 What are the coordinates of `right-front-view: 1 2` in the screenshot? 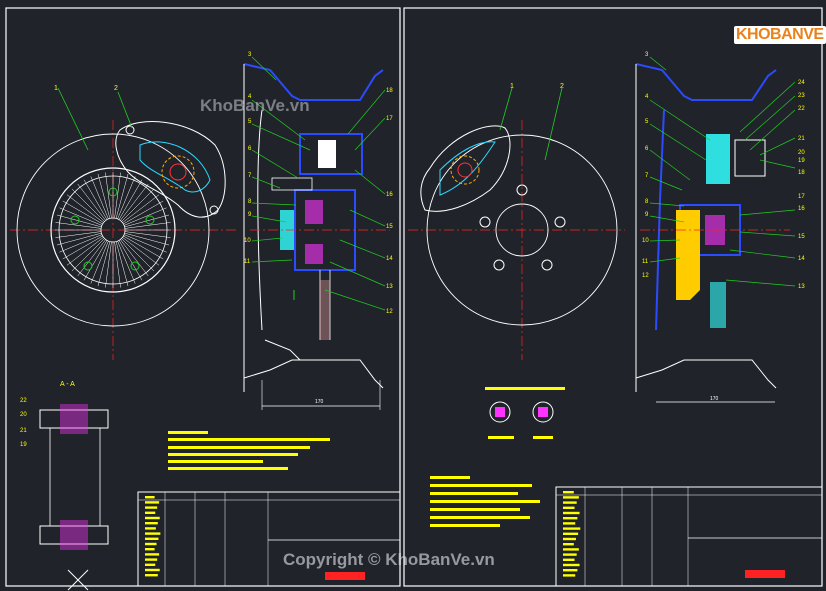 It's located at (516, 221).